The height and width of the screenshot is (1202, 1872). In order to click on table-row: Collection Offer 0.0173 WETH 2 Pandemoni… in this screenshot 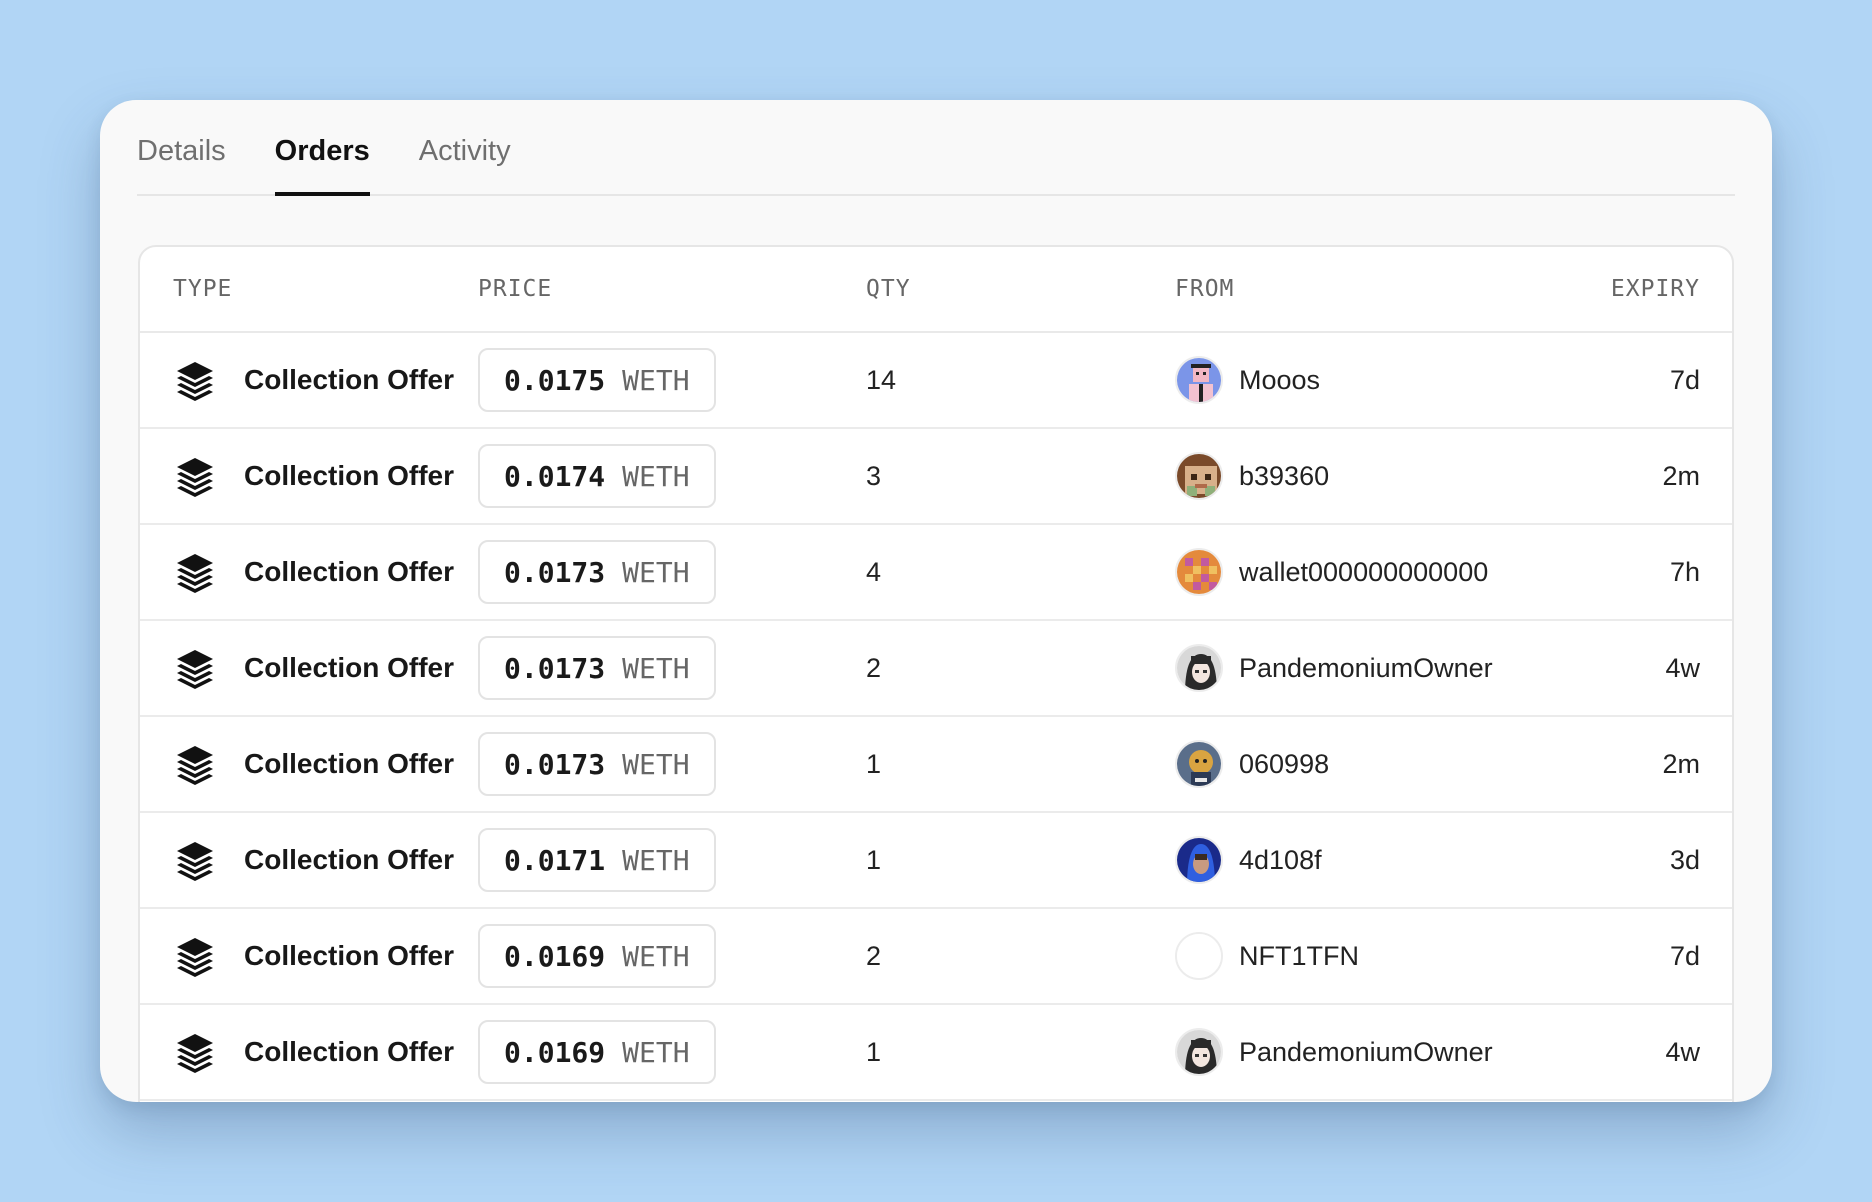, I will do `click(936, 669)`.